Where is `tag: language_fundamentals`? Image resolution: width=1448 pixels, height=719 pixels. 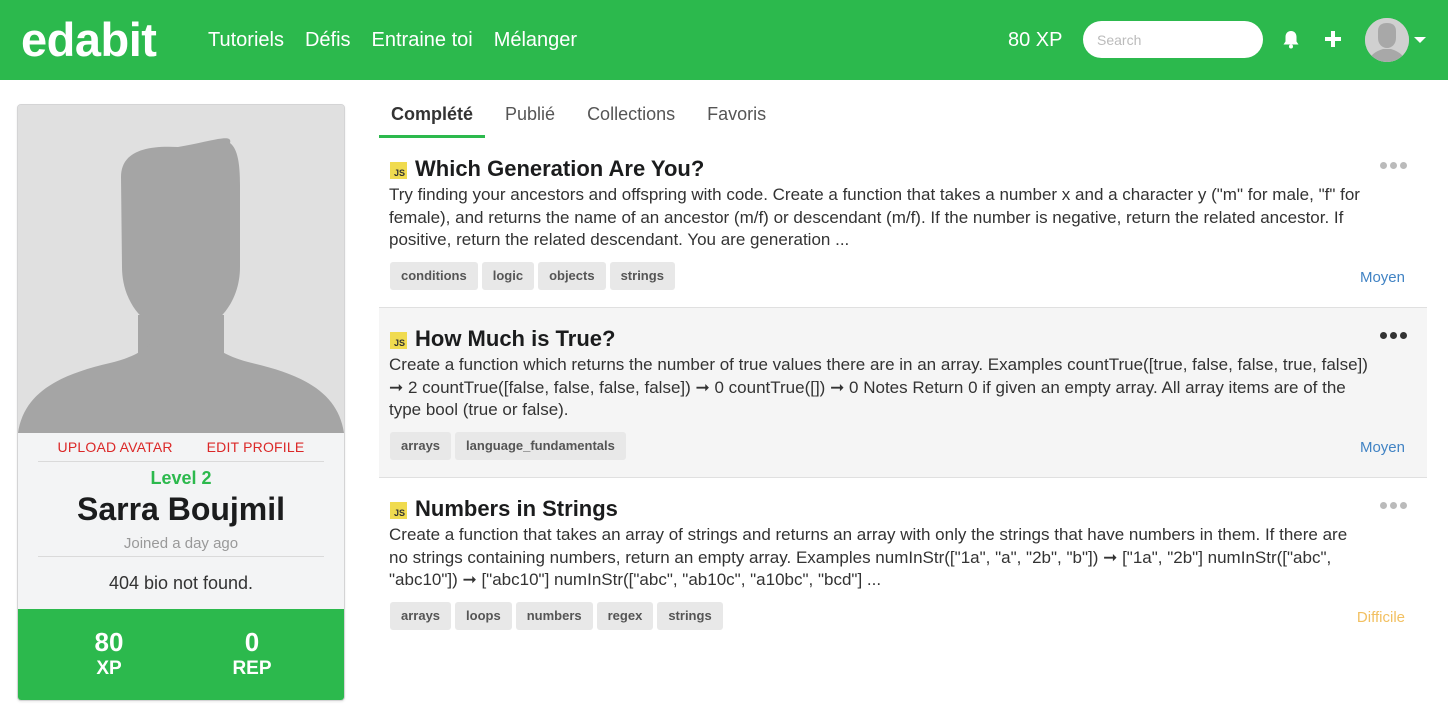
tag: language_fundamentals is located at coordinates (540, 446).